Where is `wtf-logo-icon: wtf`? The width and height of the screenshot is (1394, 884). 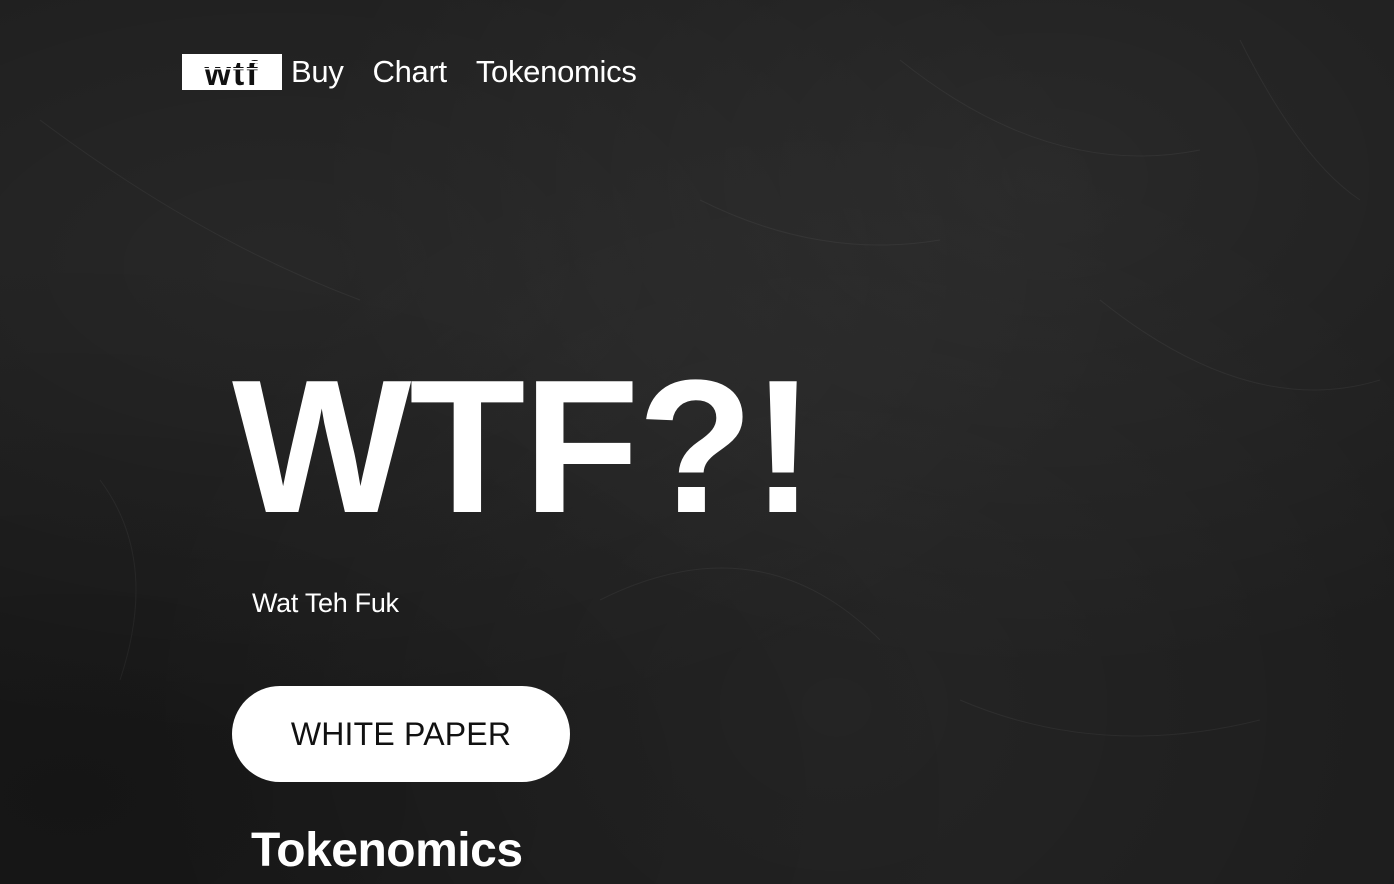
wtf-logo-icon: wtf is located at coordinates (232, 72).